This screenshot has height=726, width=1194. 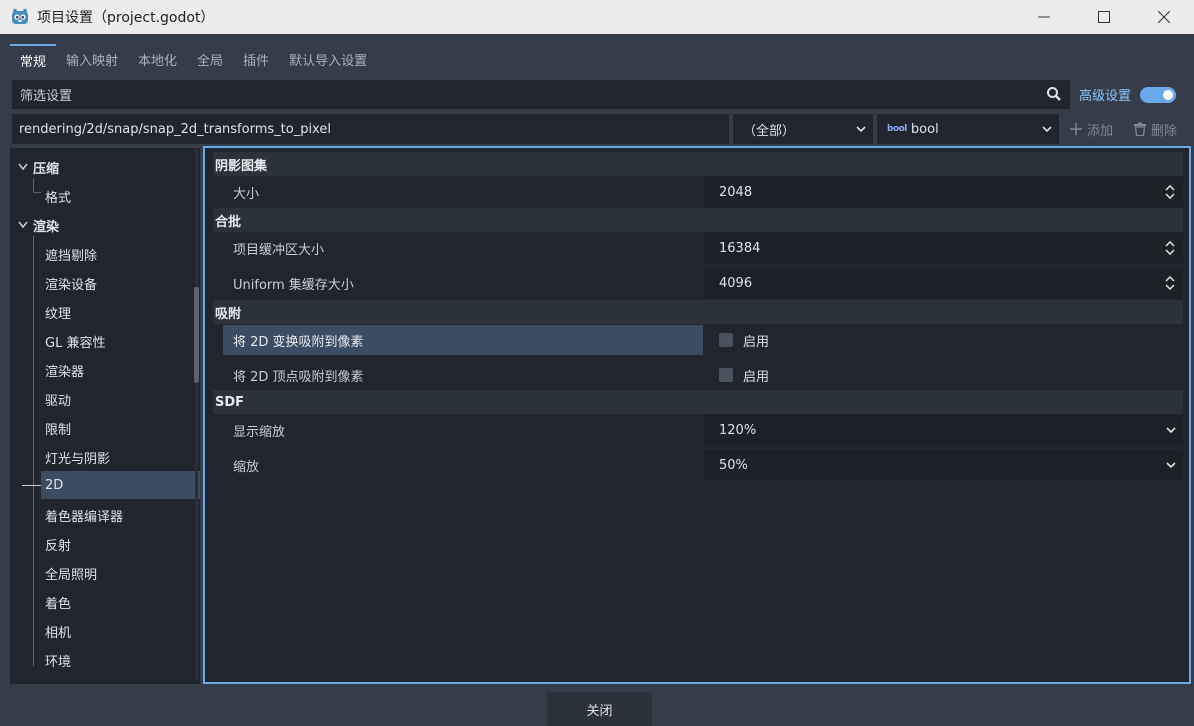 I want to click on tree-item-lights-and-shadows: 灯光与阴影, so click(x=100, y=457).